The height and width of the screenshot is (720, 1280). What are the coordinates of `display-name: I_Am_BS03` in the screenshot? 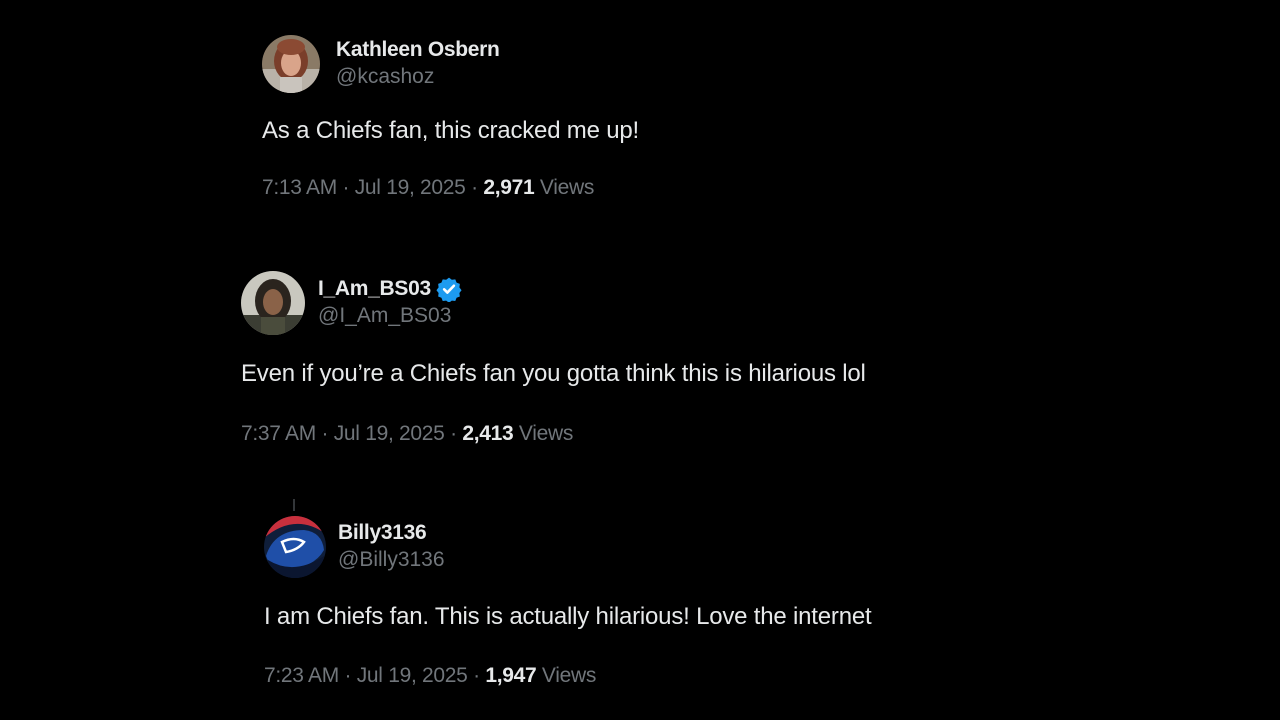 It's located at (374, 289).